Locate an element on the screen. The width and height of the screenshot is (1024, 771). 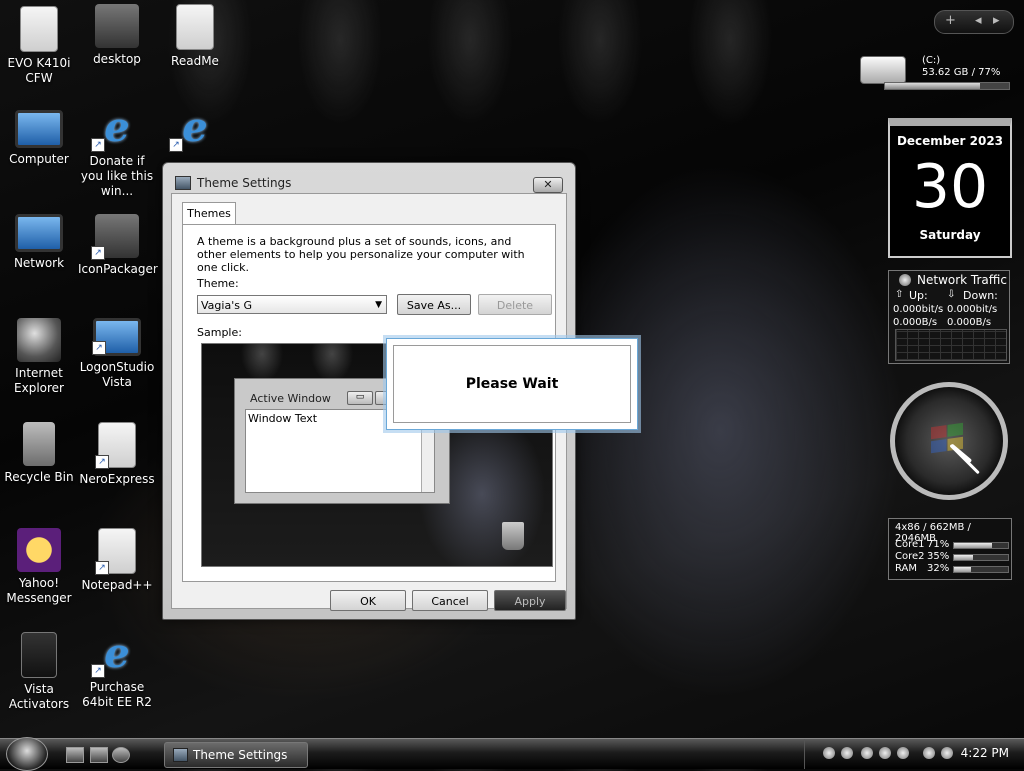
desktop-icon-label: Vista Activators is located at coordinates (39, 696).